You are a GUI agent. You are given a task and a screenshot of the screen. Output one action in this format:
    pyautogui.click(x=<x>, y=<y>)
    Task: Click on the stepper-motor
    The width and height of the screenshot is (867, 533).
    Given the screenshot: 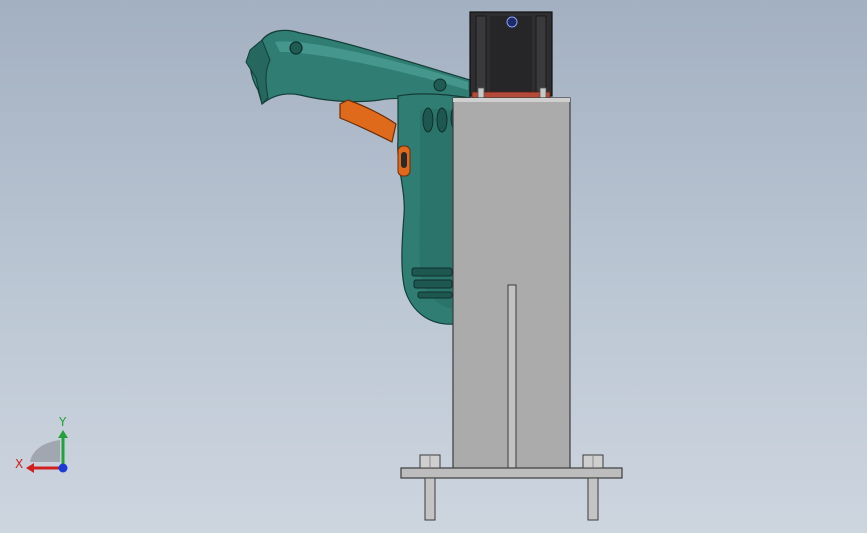 What is the action you would take?
    pyautogui.click(x=511, y=55)
    